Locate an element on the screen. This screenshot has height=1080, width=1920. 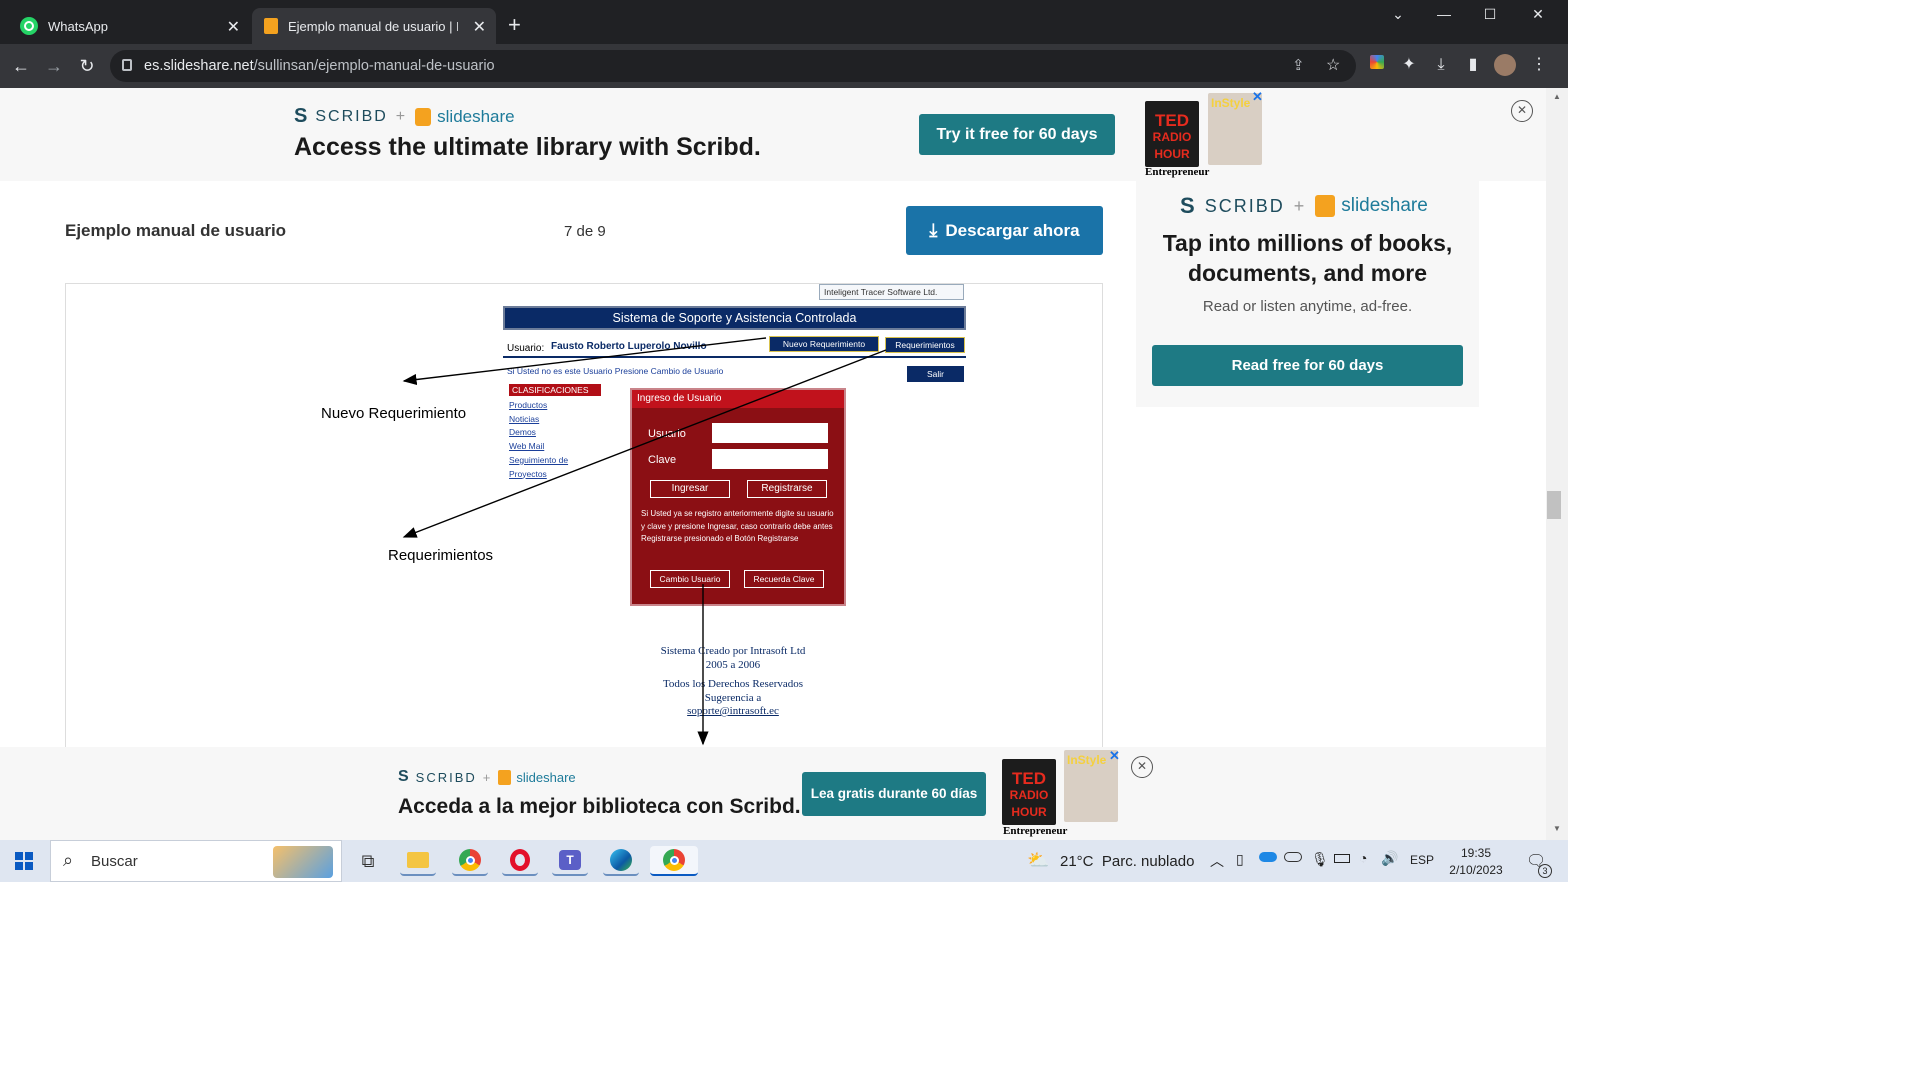
tab-slideshare: Ejemplo manual de usuario | PDF ✕ is located at coordinates (374, 26).